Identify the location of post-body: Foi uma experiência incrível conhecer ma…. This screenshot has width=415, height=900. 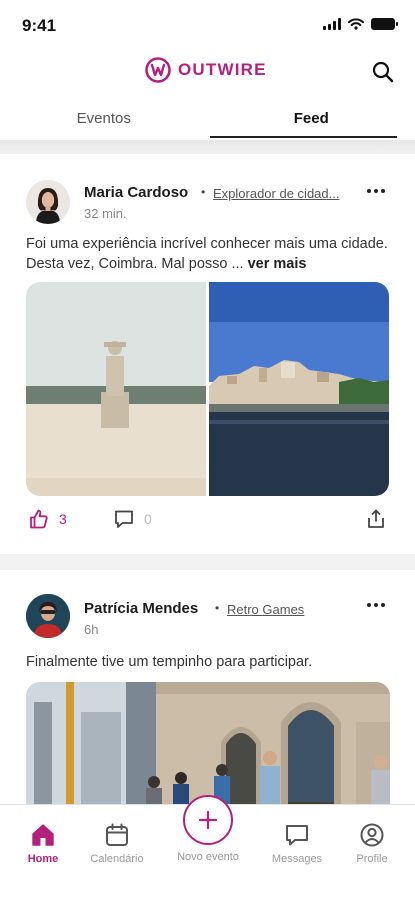
(207, 254).